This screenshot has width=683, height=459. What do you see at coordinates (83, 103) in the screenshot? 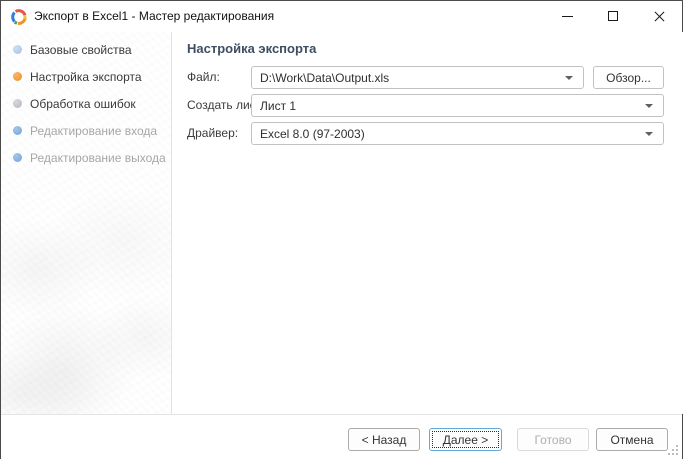
I see `step-label: Обработка ошибок` at bounding box center [83, 103].